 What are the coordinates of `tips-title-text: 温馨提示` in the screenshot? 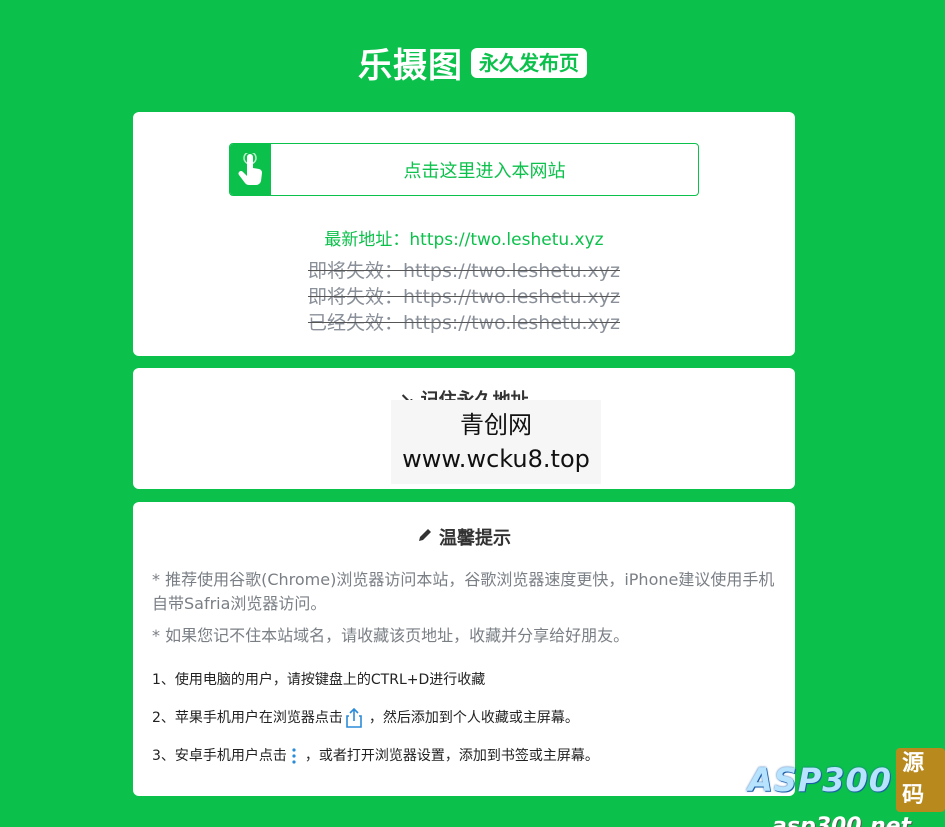 It's located at (475, 538).